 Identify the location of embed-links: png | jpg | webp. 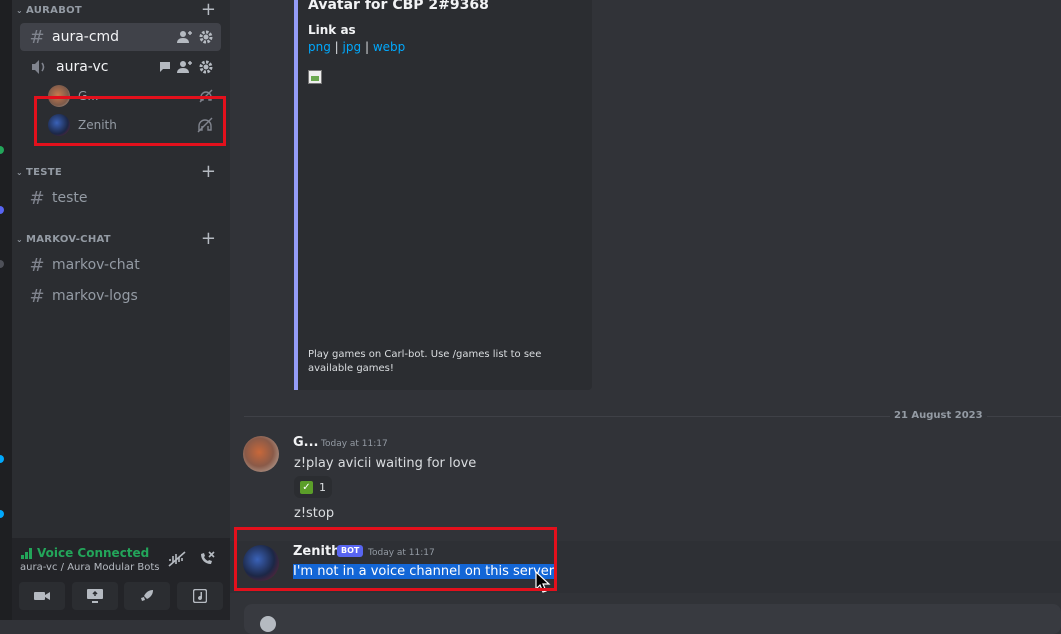
(356, 47).